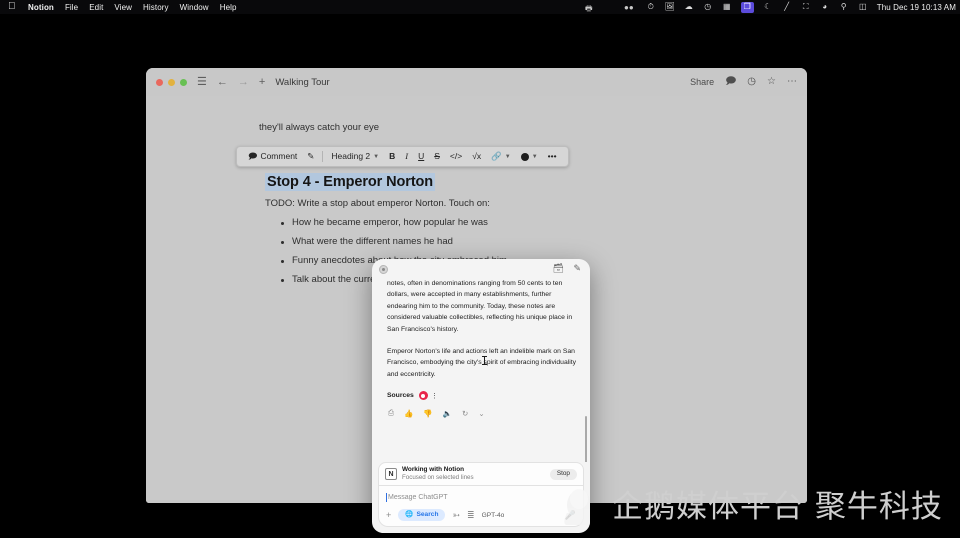 Image resolution: width=960 pixels, height=538 pixels. Describe the element at coordinates (372, 241) in the screenshot. I see `list-item-label: What were the different names he had` at that location.